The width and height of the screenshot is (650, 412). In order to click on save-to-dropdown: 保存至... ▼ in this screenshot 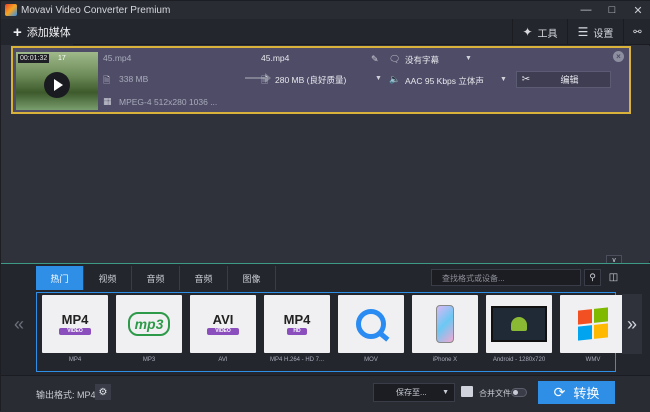, I will do `click(414, 392)`.